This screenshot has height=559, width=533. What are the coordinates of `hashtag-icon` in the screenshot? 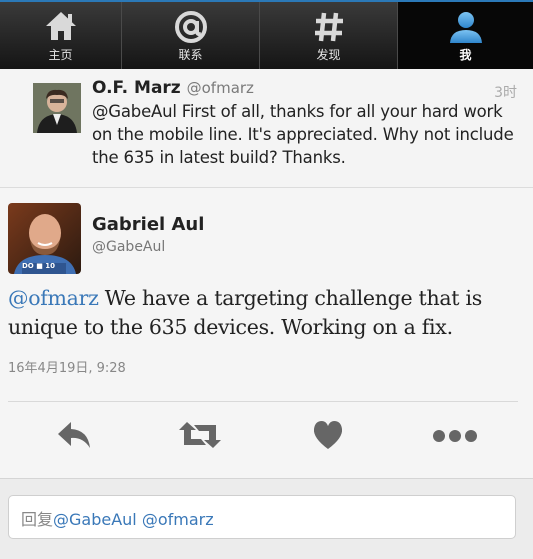 It's located at (328, 27).